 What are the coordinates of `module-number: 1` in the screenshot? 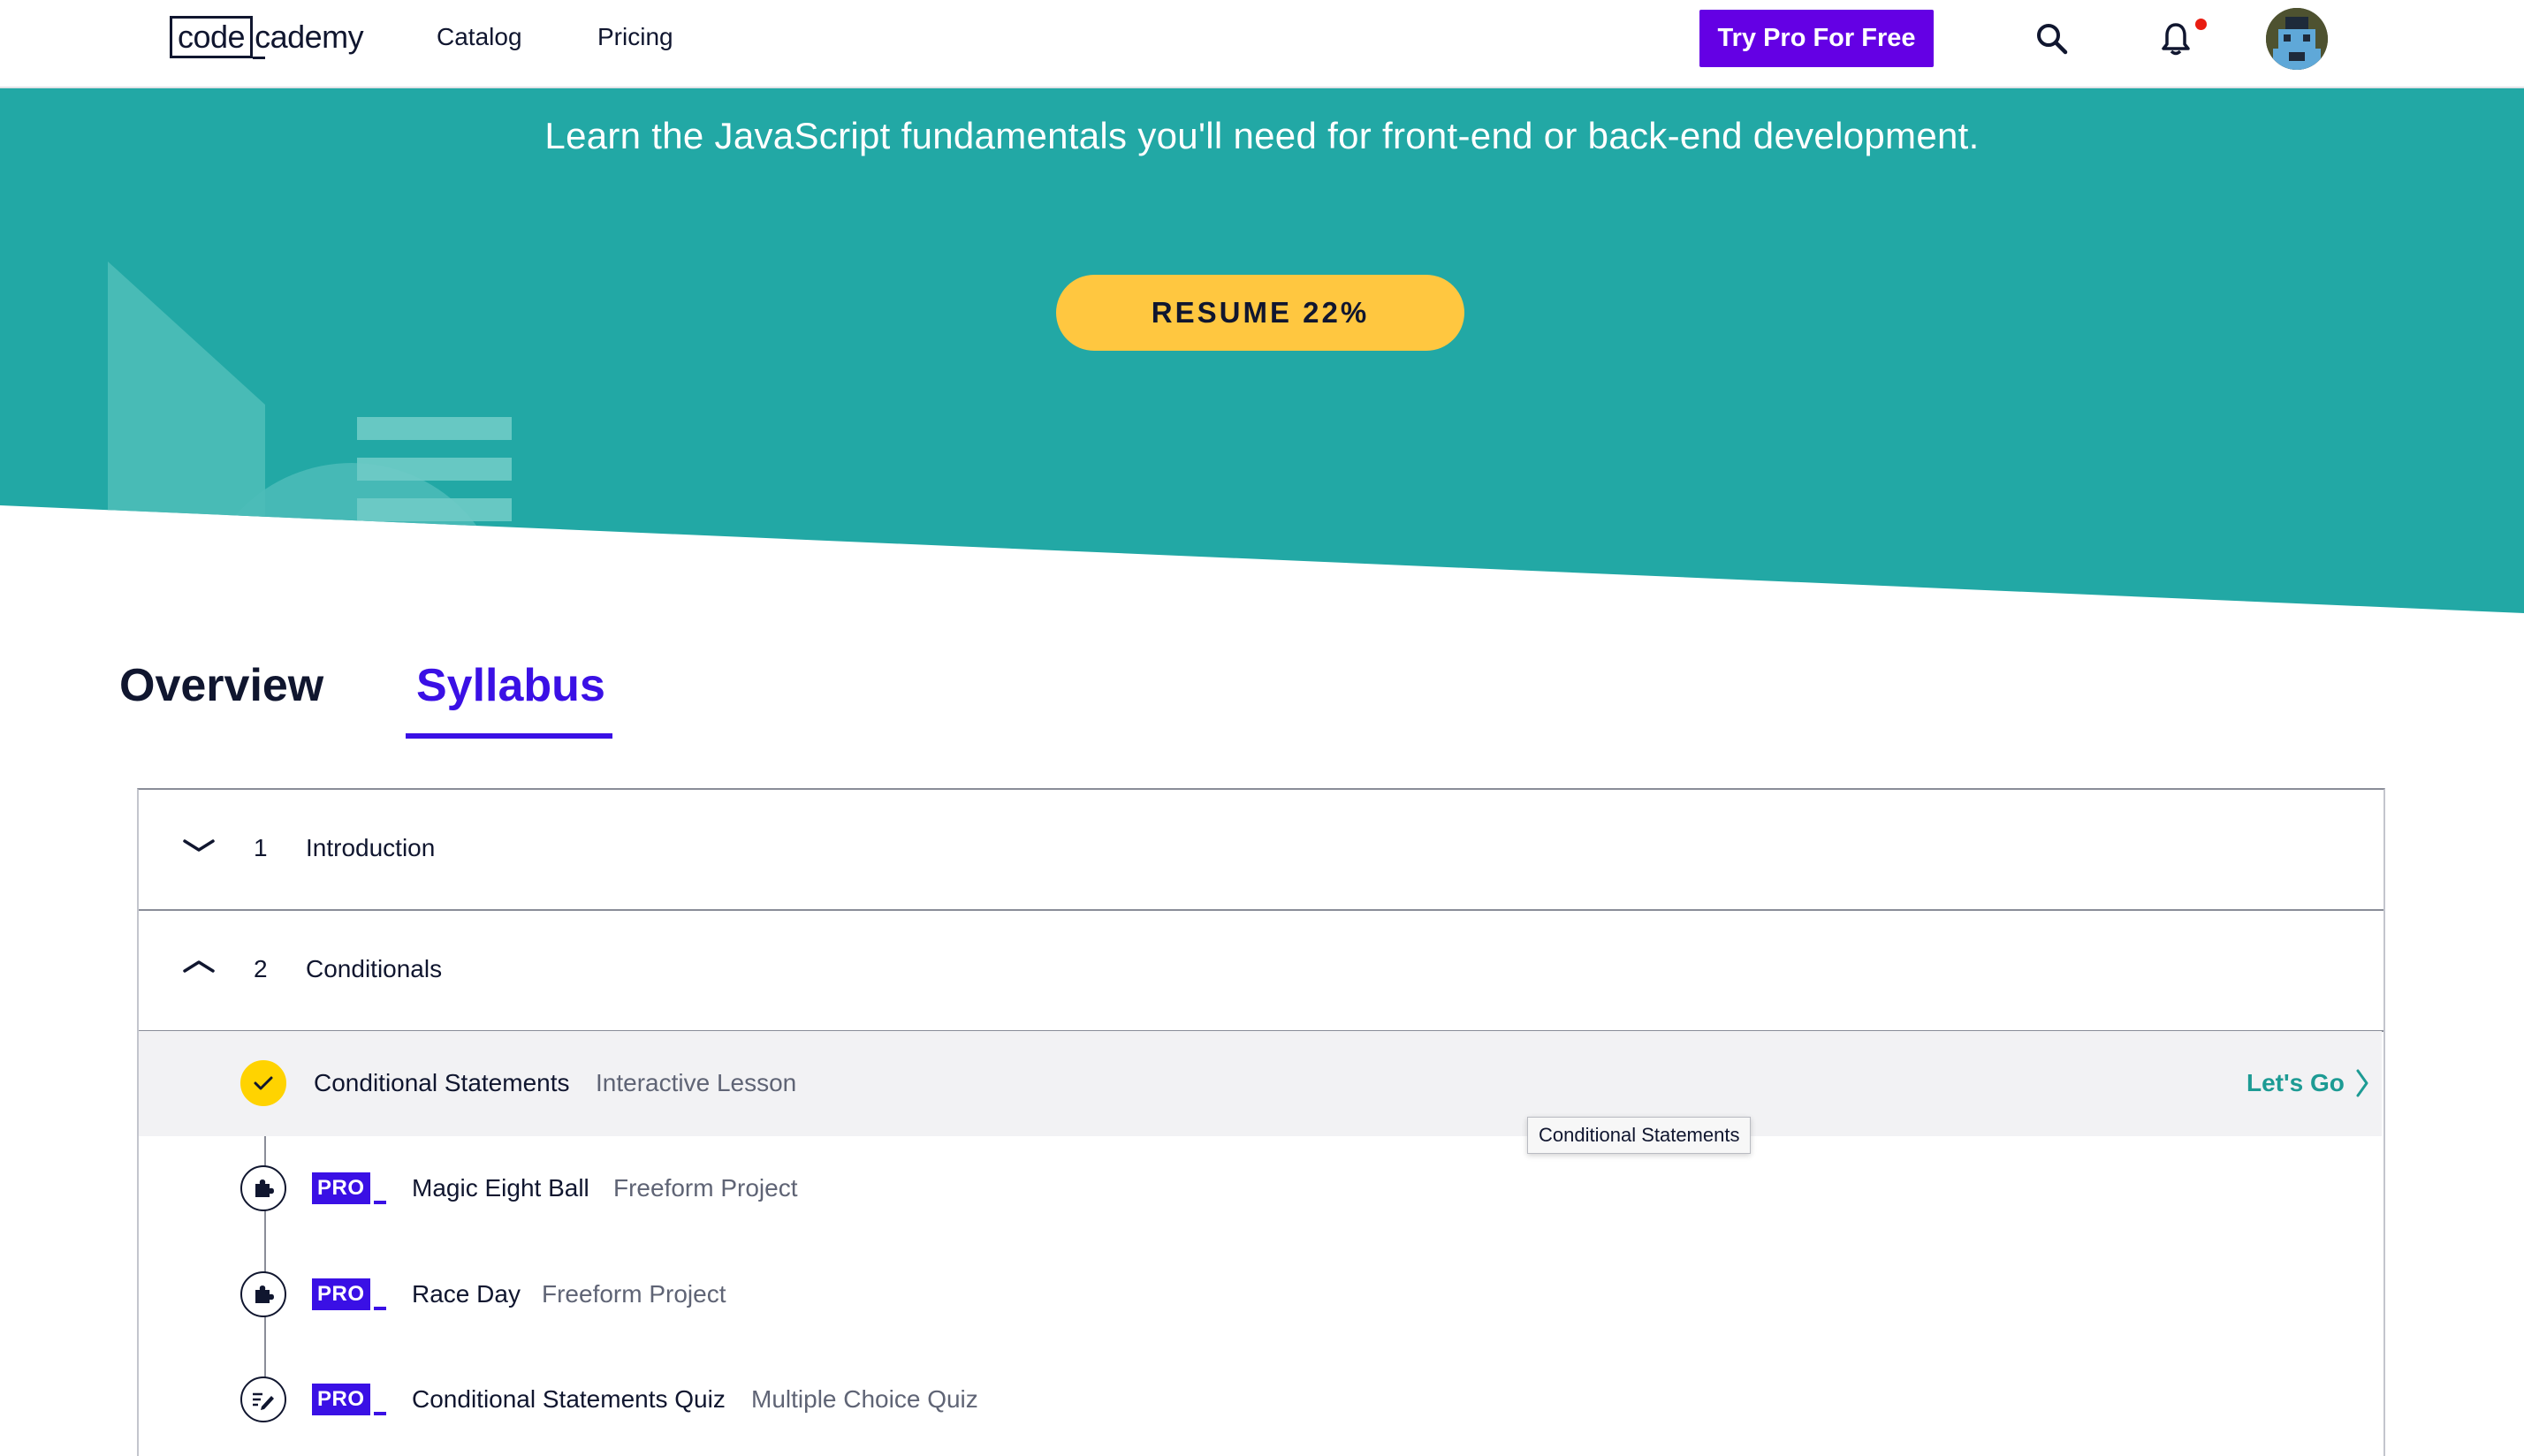 It's located at (261, 847).